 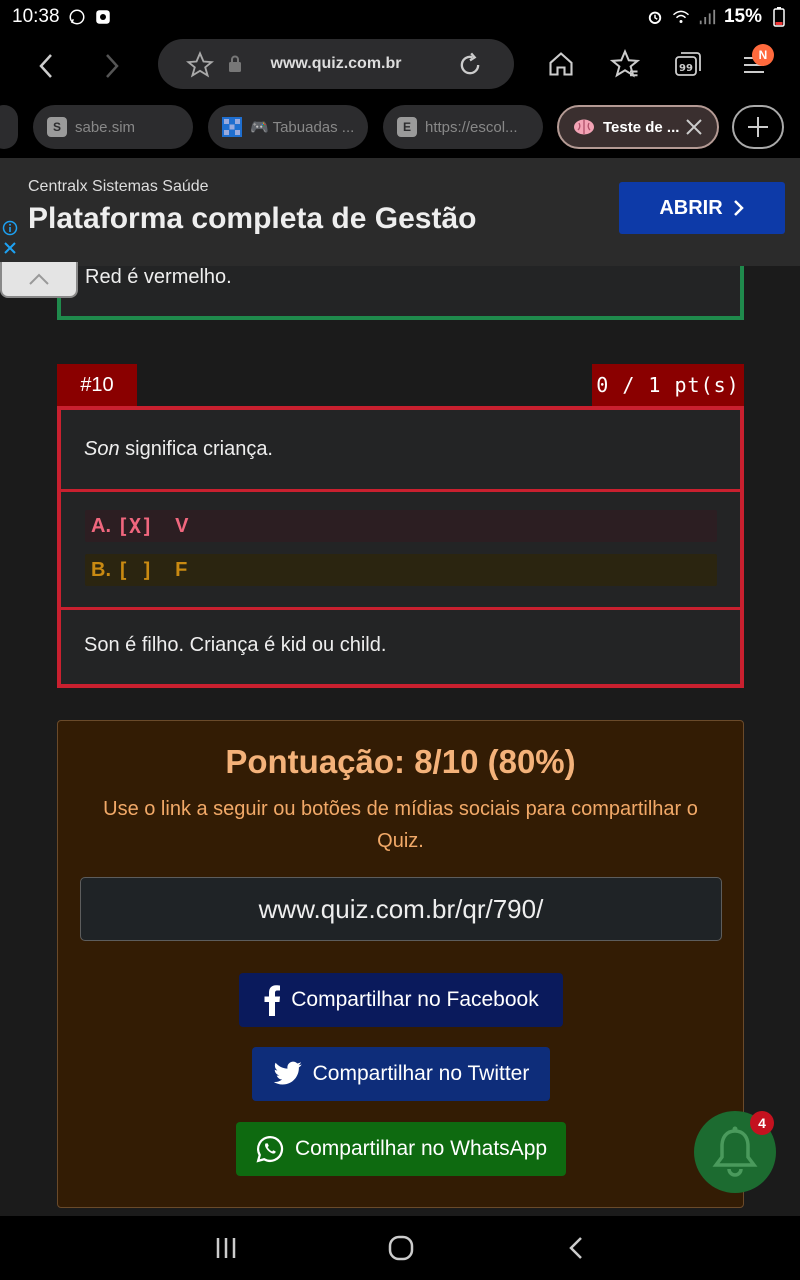 I want to click on home-circle-icon, so click(x=401, y=1248).